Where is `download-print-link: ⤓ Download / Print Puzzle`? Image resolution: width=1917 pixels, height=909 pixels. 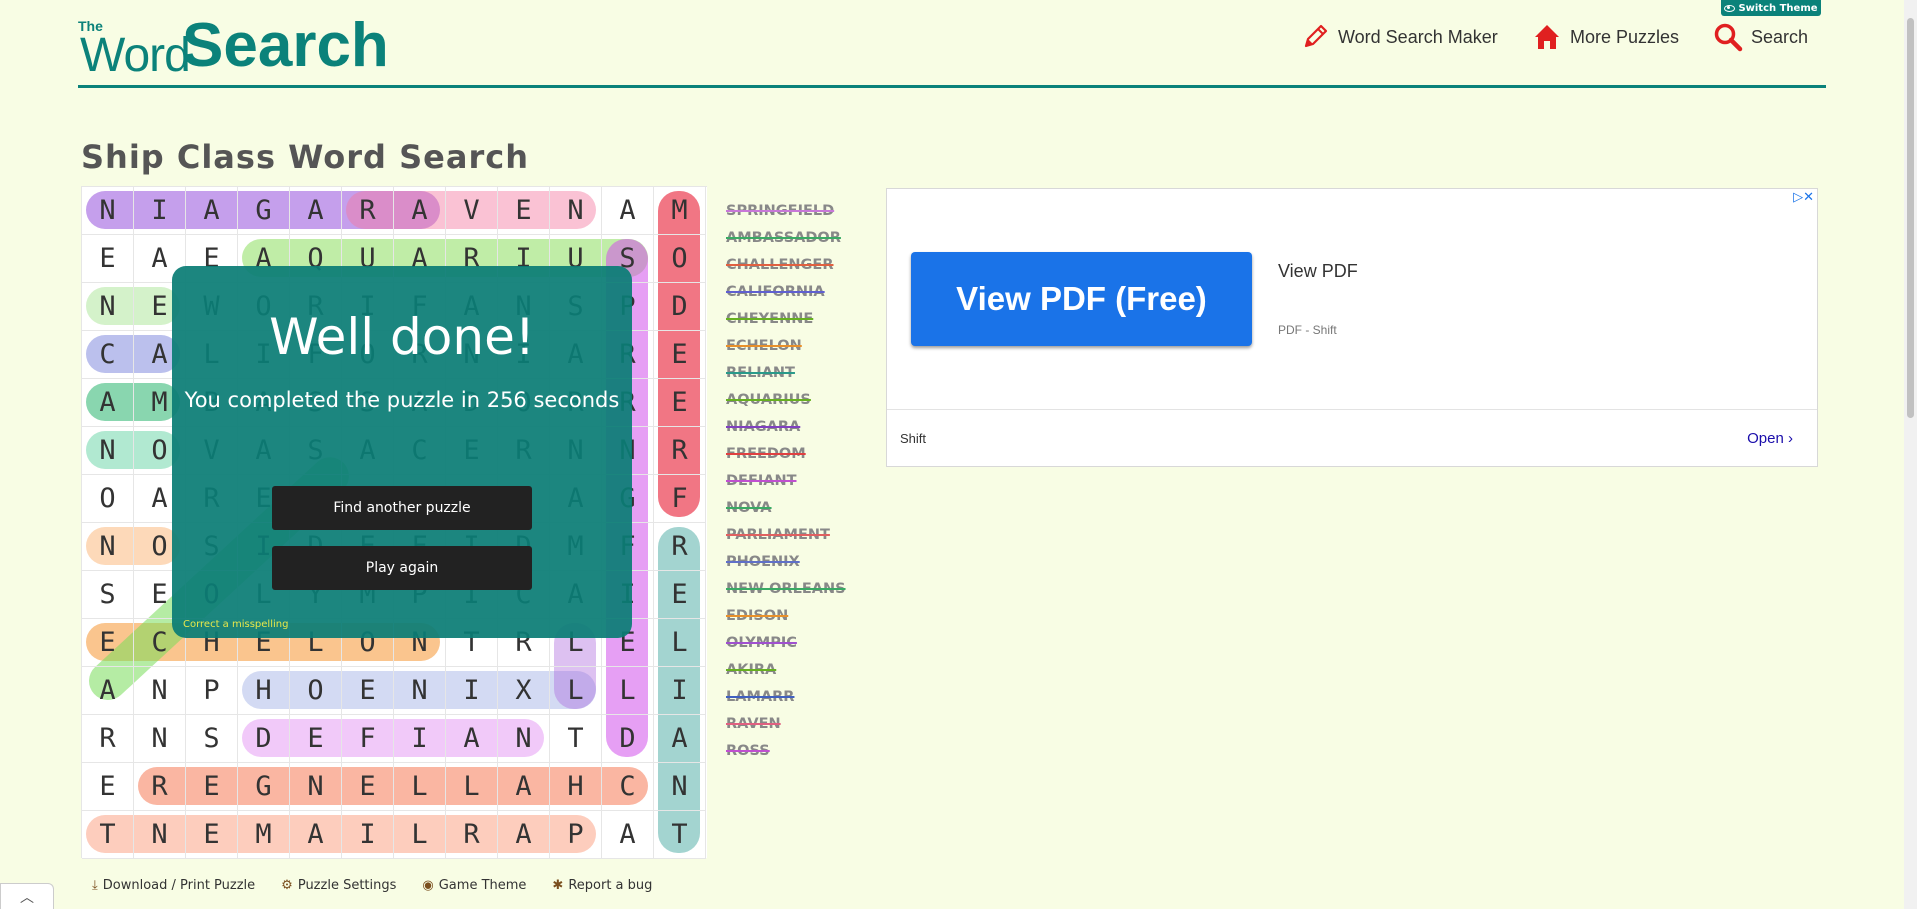 download-print-link: ⤓ Download / Print Puzzle is located at coordinates (173, 885).